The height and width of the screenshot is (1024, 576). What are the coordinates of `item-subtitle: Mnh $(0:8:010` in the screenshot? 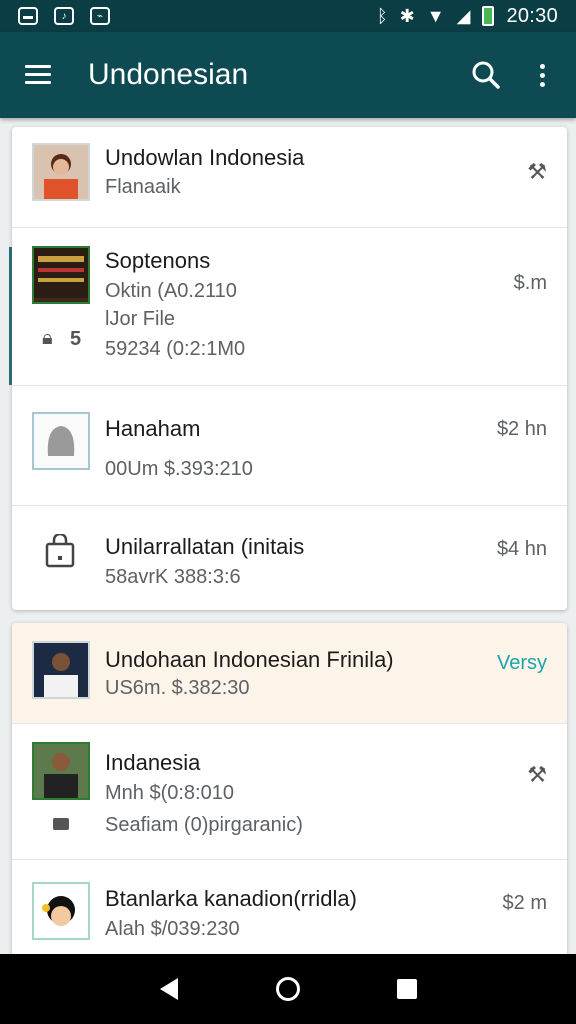 It's located at (169, 793).